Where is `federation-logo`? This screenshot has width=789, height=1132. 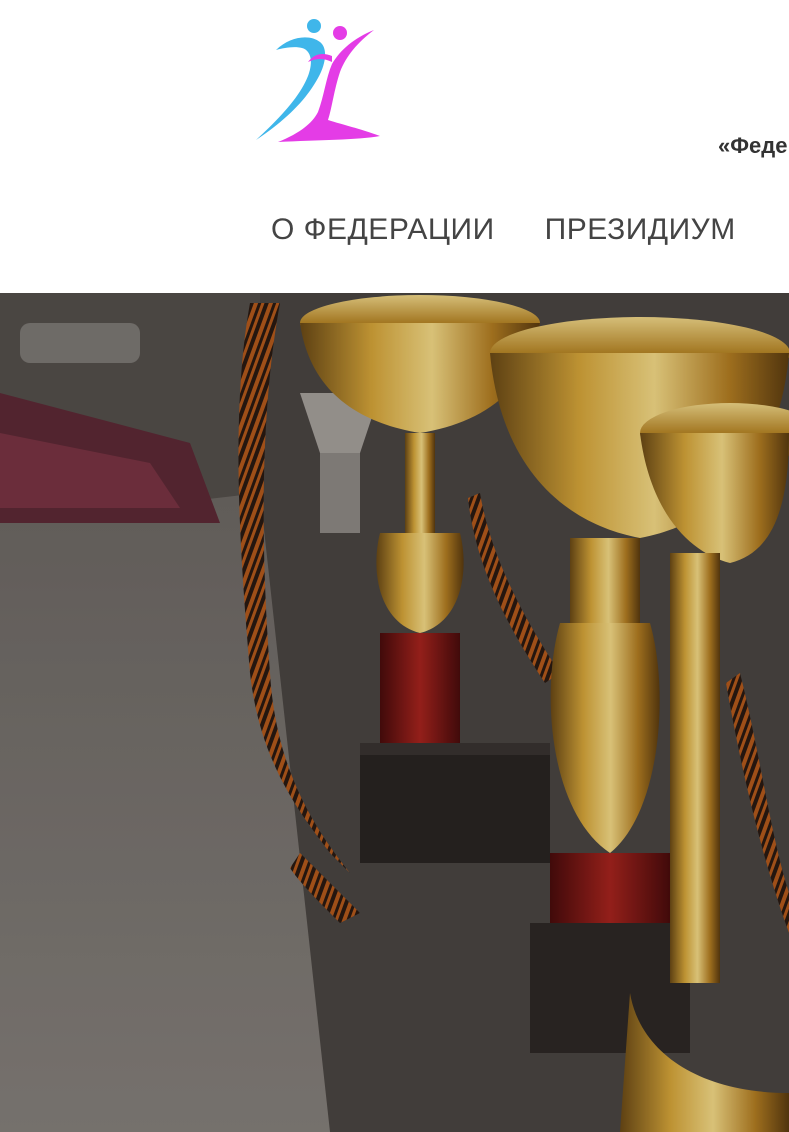
federation-logo is located at coordinates (318, 79).